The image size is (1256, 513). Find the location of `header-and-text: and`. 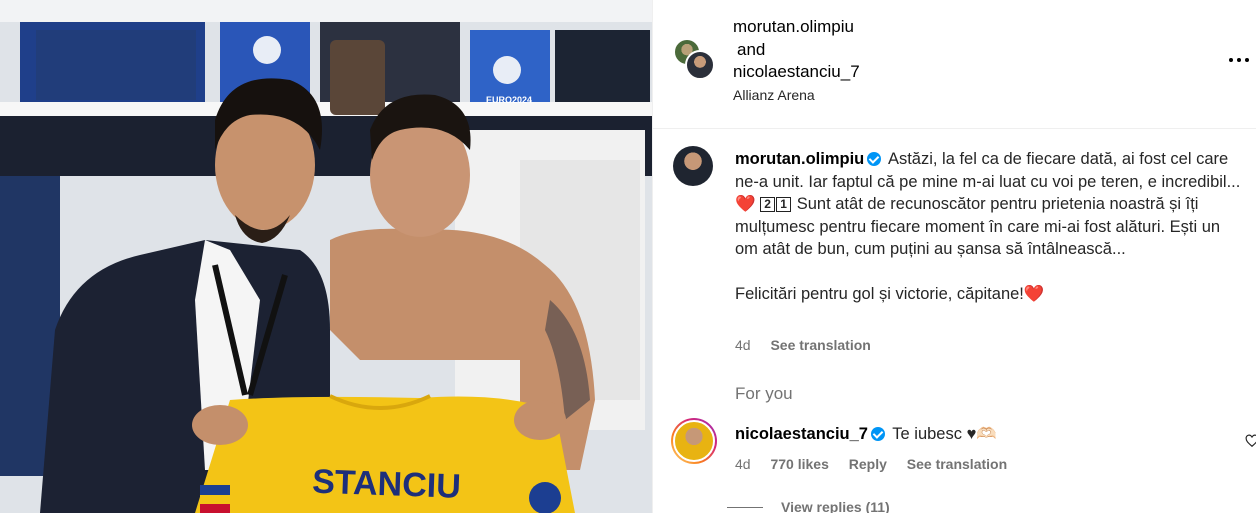

header-and-text: and is located at coordinates (751, 49).